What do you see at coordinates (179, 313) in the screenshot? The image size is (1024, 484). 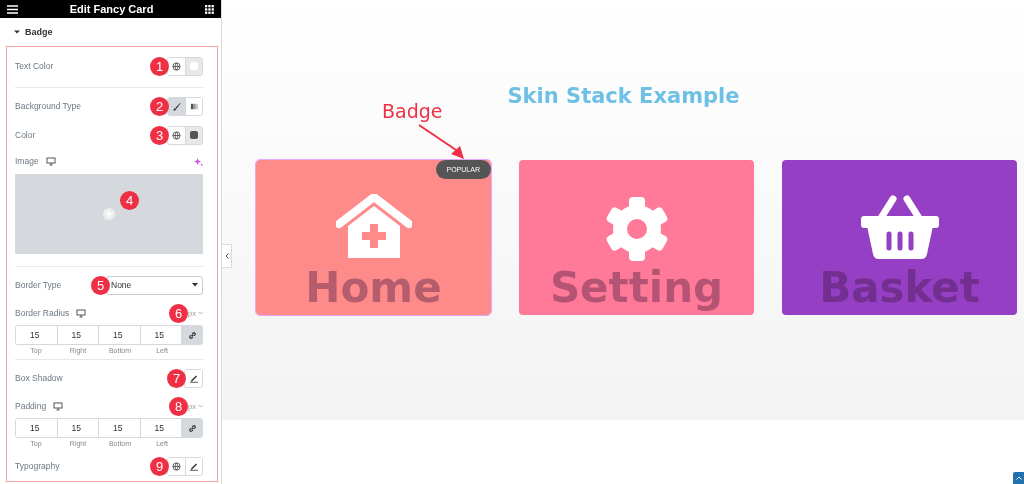 I see `callout-number: 6` at bounding box center [179, 313].